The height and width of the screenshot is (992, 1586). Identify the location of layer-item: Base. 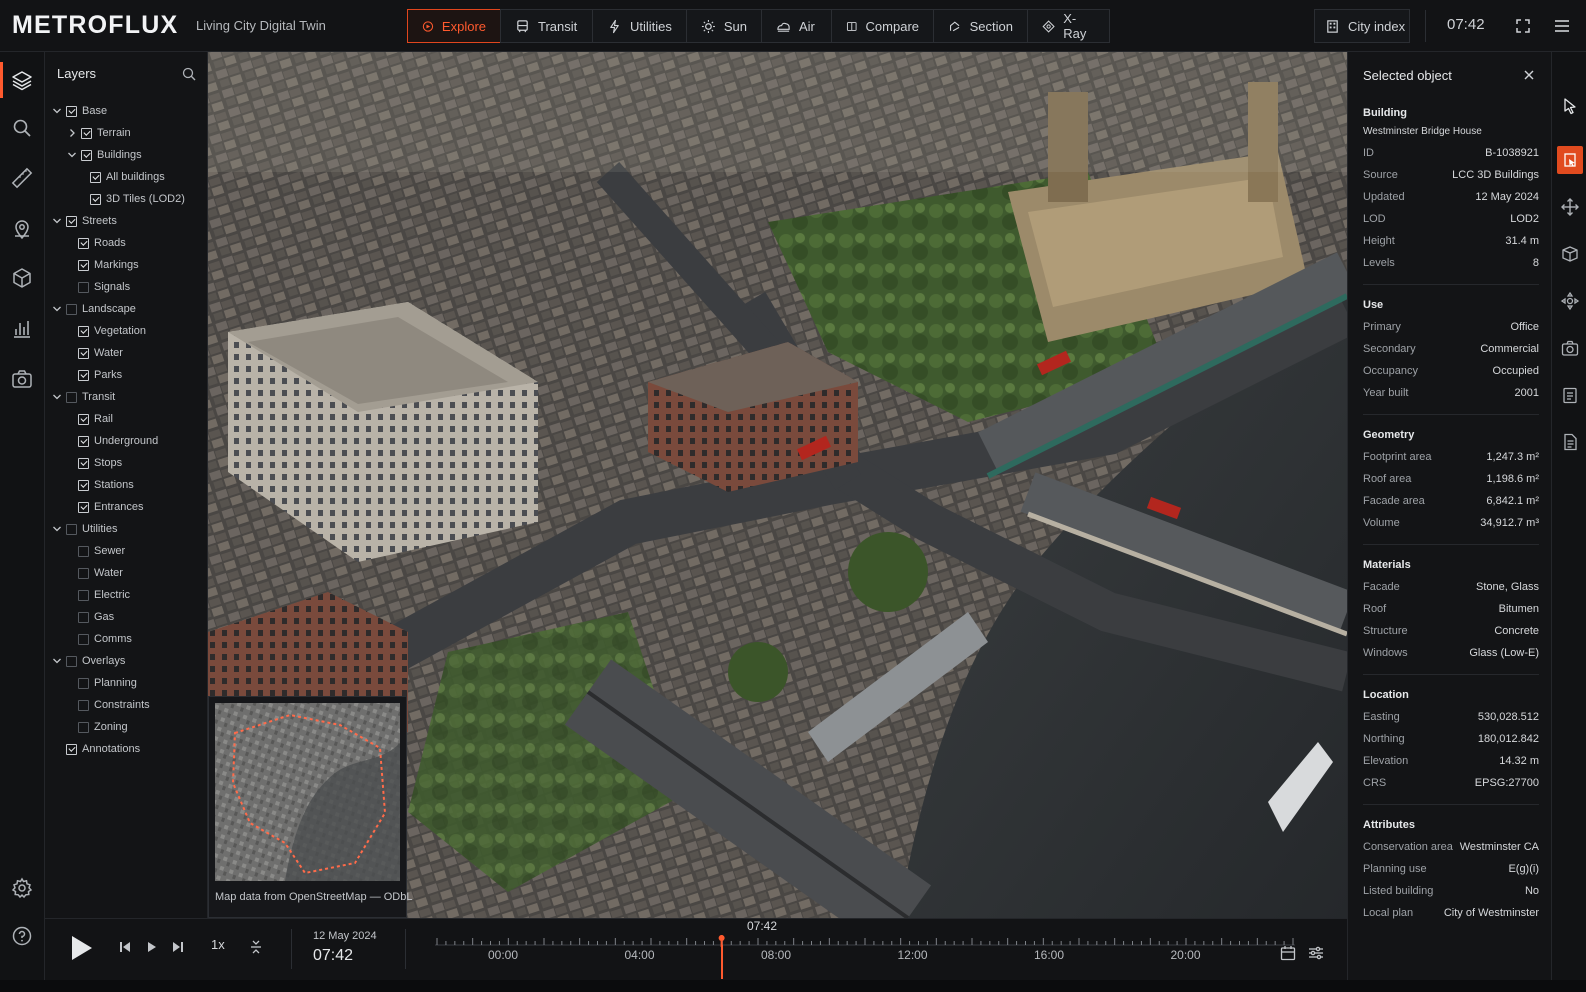
(128, 111).